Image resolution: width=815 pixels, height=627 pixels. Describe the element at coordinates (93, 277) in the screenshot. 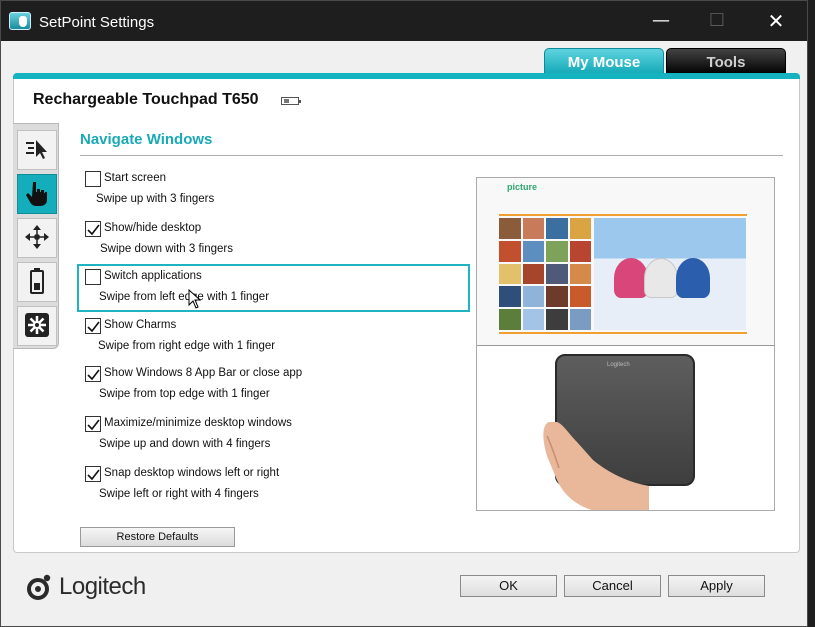

I see `checkbox-switch-applications` at that location.